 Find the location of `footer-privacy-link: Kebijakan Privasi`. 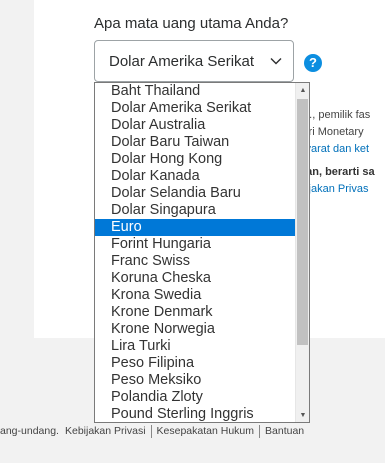

footer-privacy-link: Kebijakan Privasi is located at coordinates (105, 431).